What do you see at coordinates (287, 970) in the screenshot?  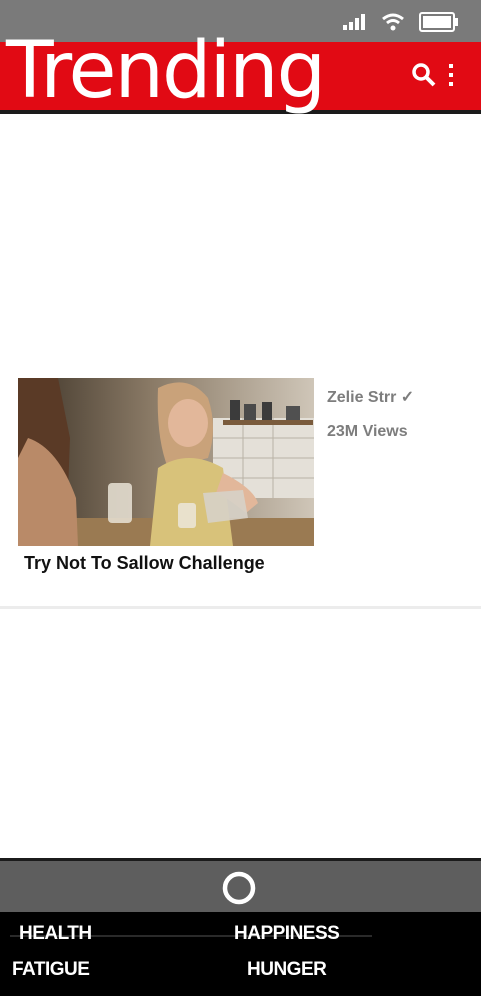 I see `stat-hunger: HUNGER` at bounding box center [287, 970].